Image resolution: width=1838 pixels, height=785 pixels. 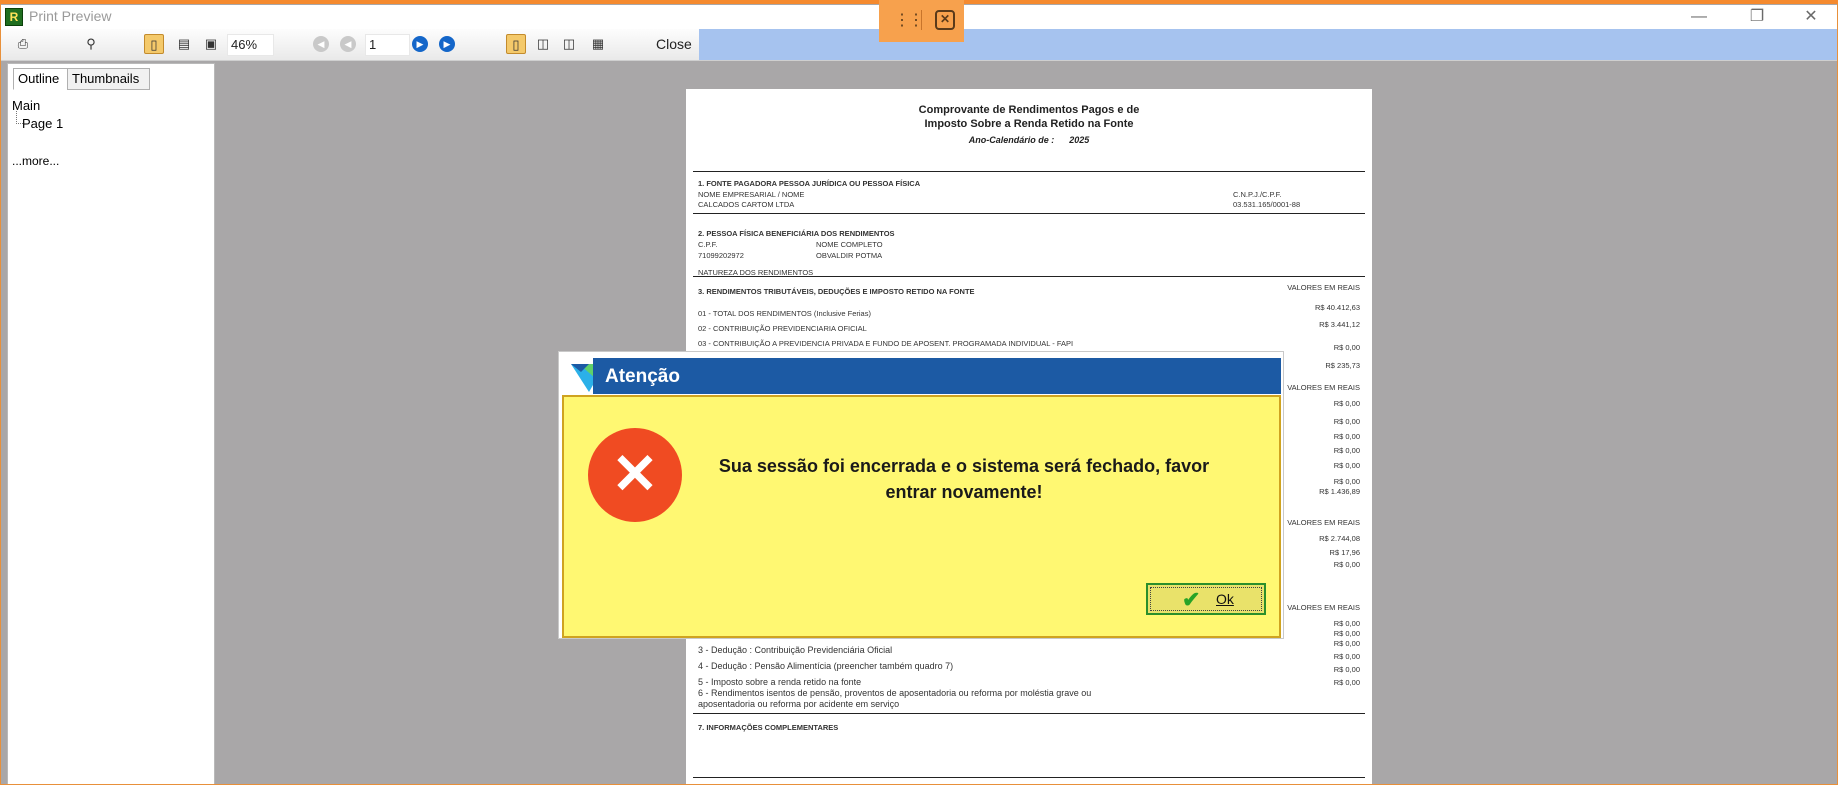 I want to click on whole-page-icon: ▣, so click(x=211, y=44).